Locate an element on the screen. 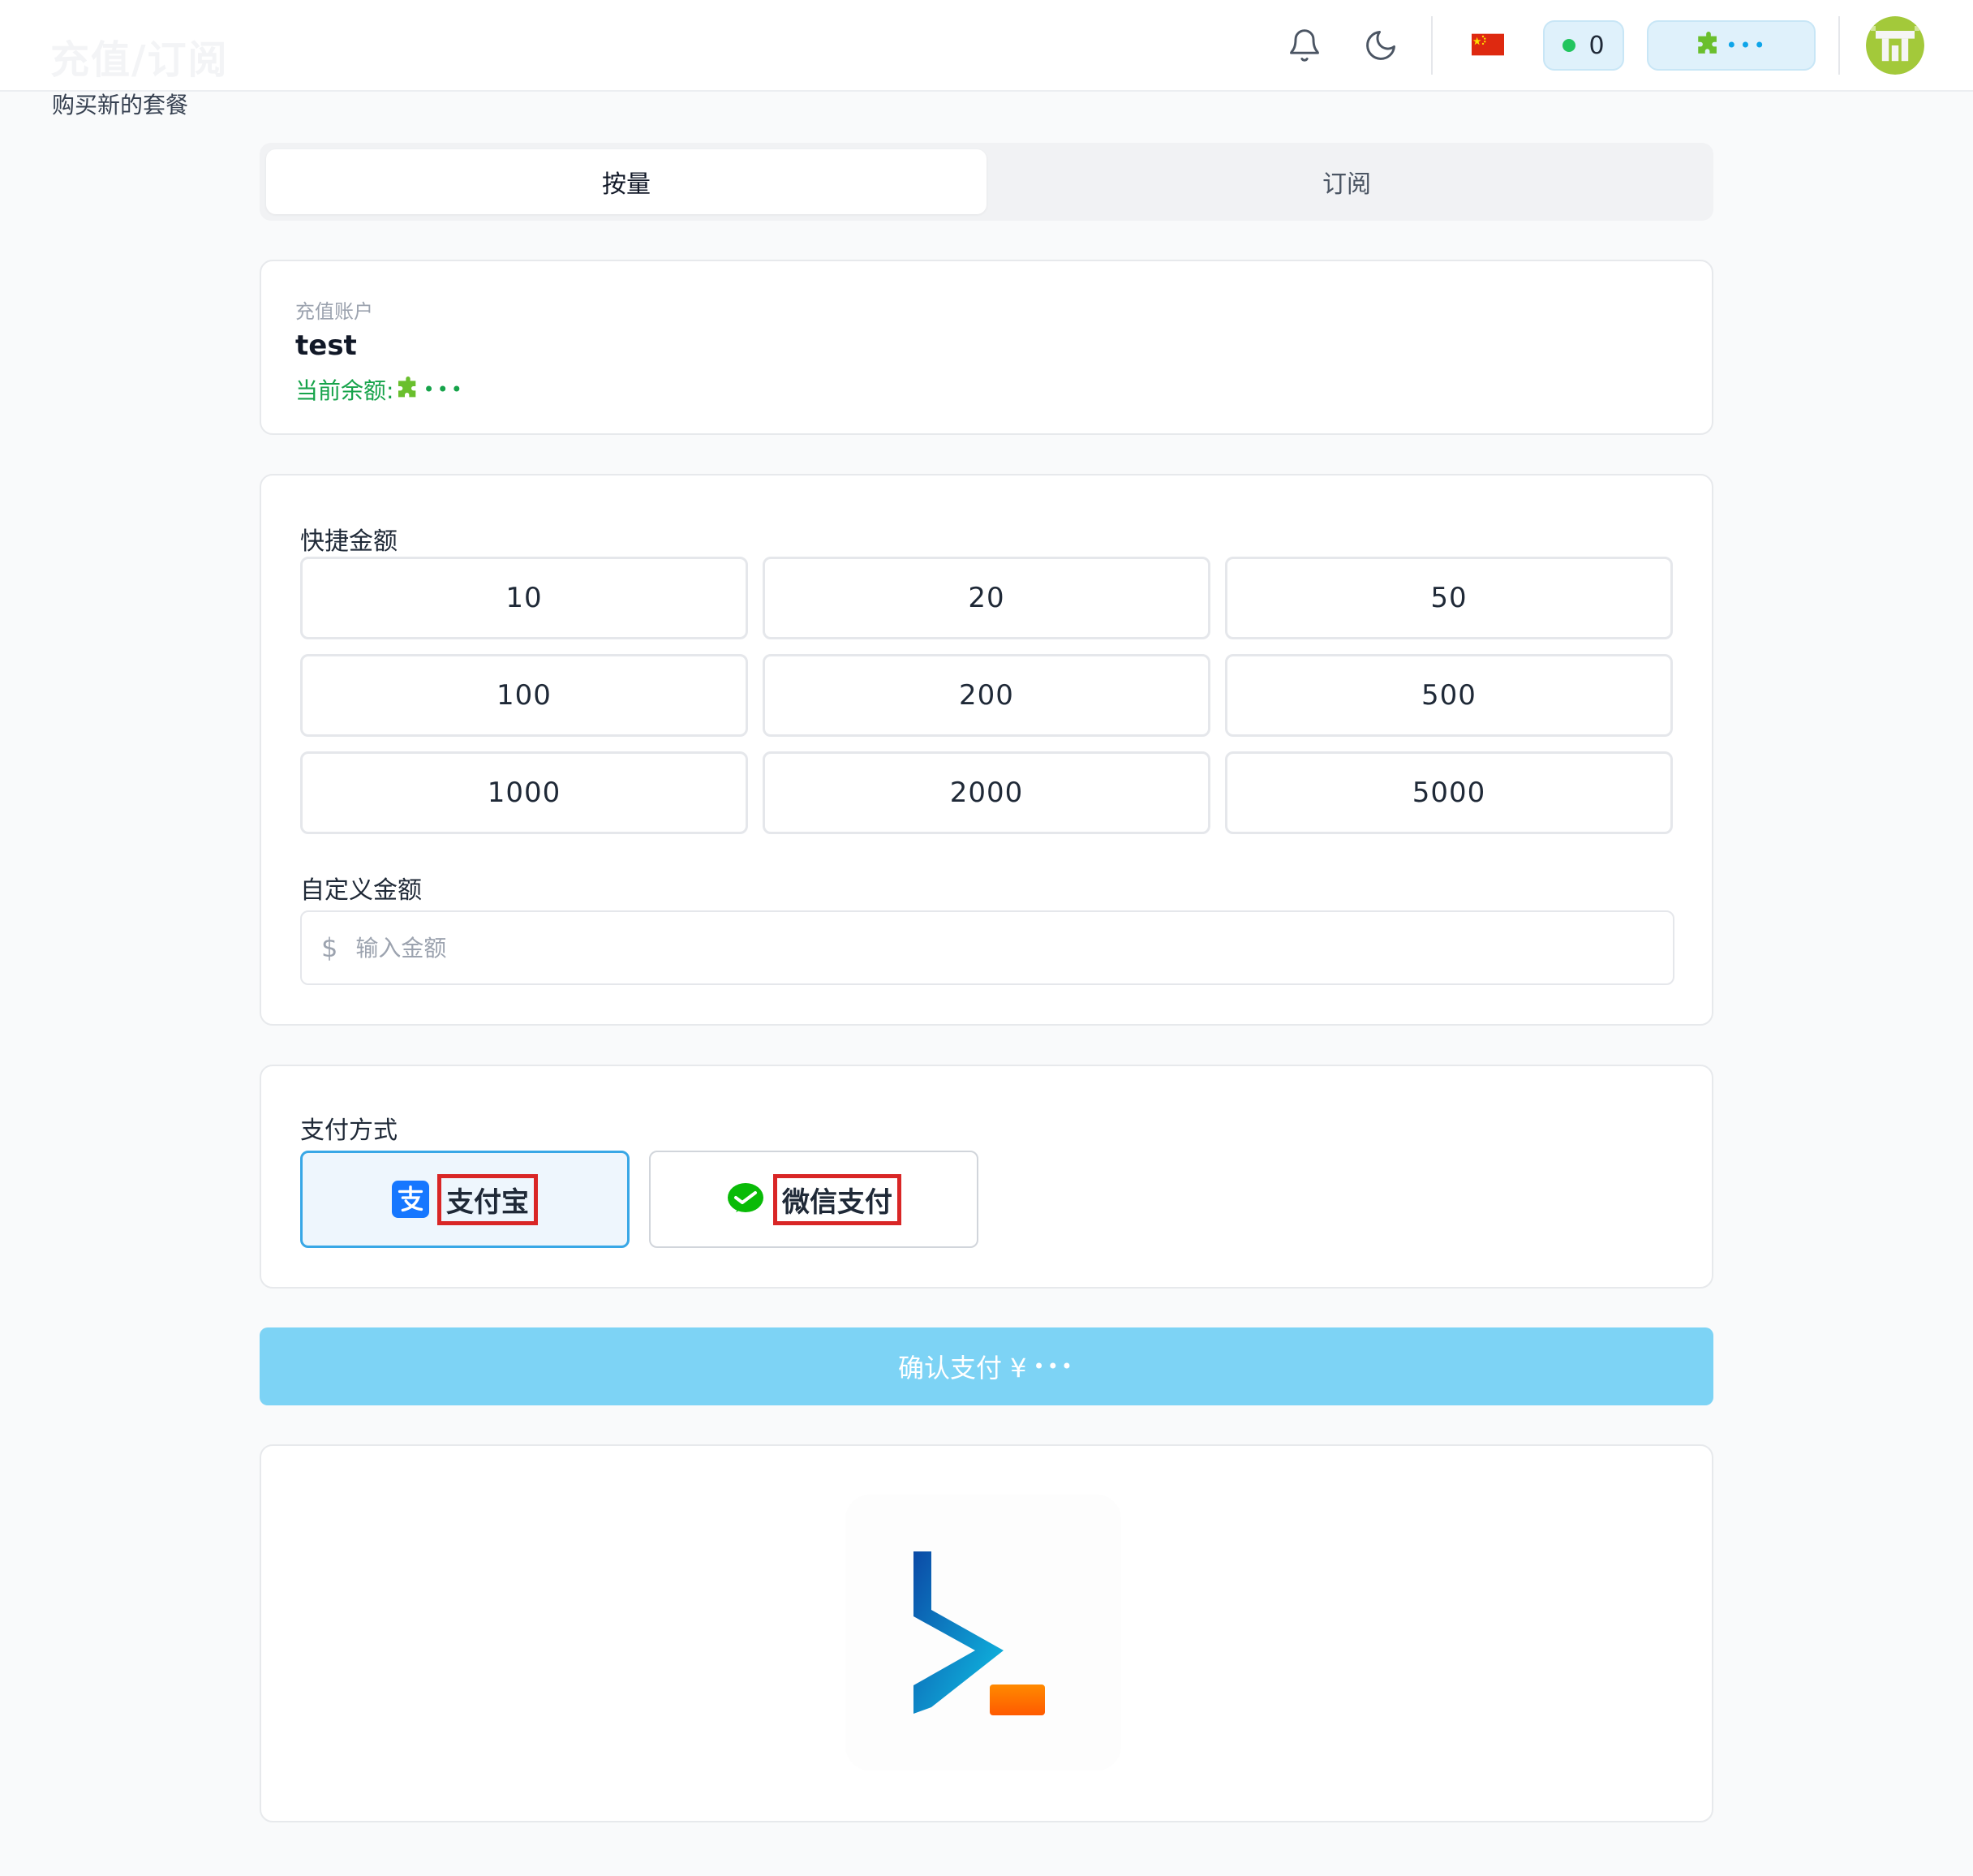 The width and height of the screenshot is (1973, 1876). custom-amount-input is located at coordinates (964, 948).